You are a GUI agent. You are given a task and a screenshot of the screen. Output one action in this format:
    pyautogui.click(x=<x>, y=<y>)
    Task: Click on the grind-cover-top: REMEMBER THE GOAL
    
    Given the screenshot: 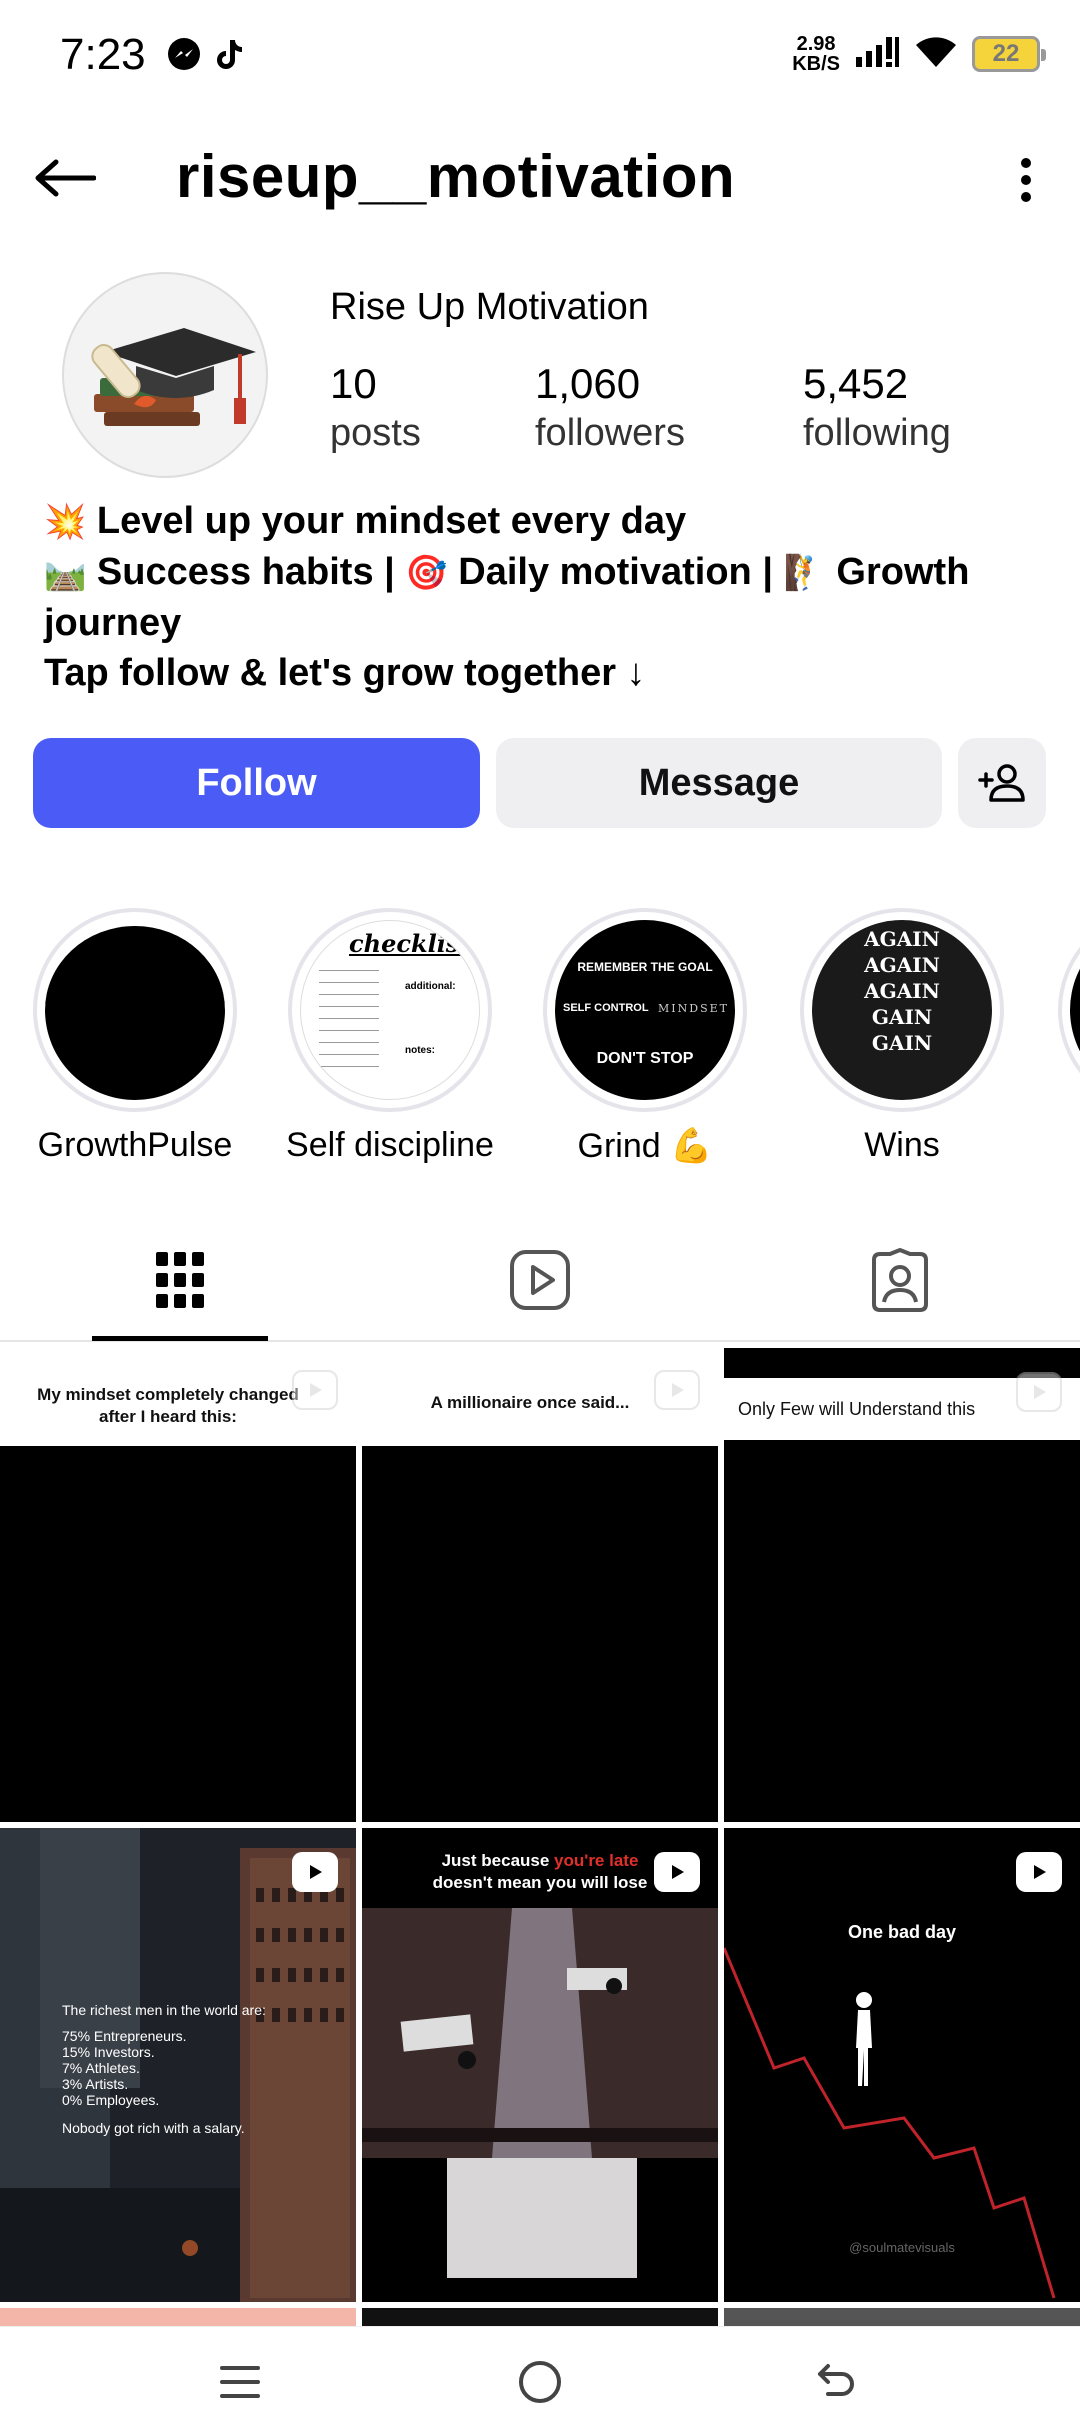 What is the action you would take?
    pyautogui.click(x=645, y=967)
    